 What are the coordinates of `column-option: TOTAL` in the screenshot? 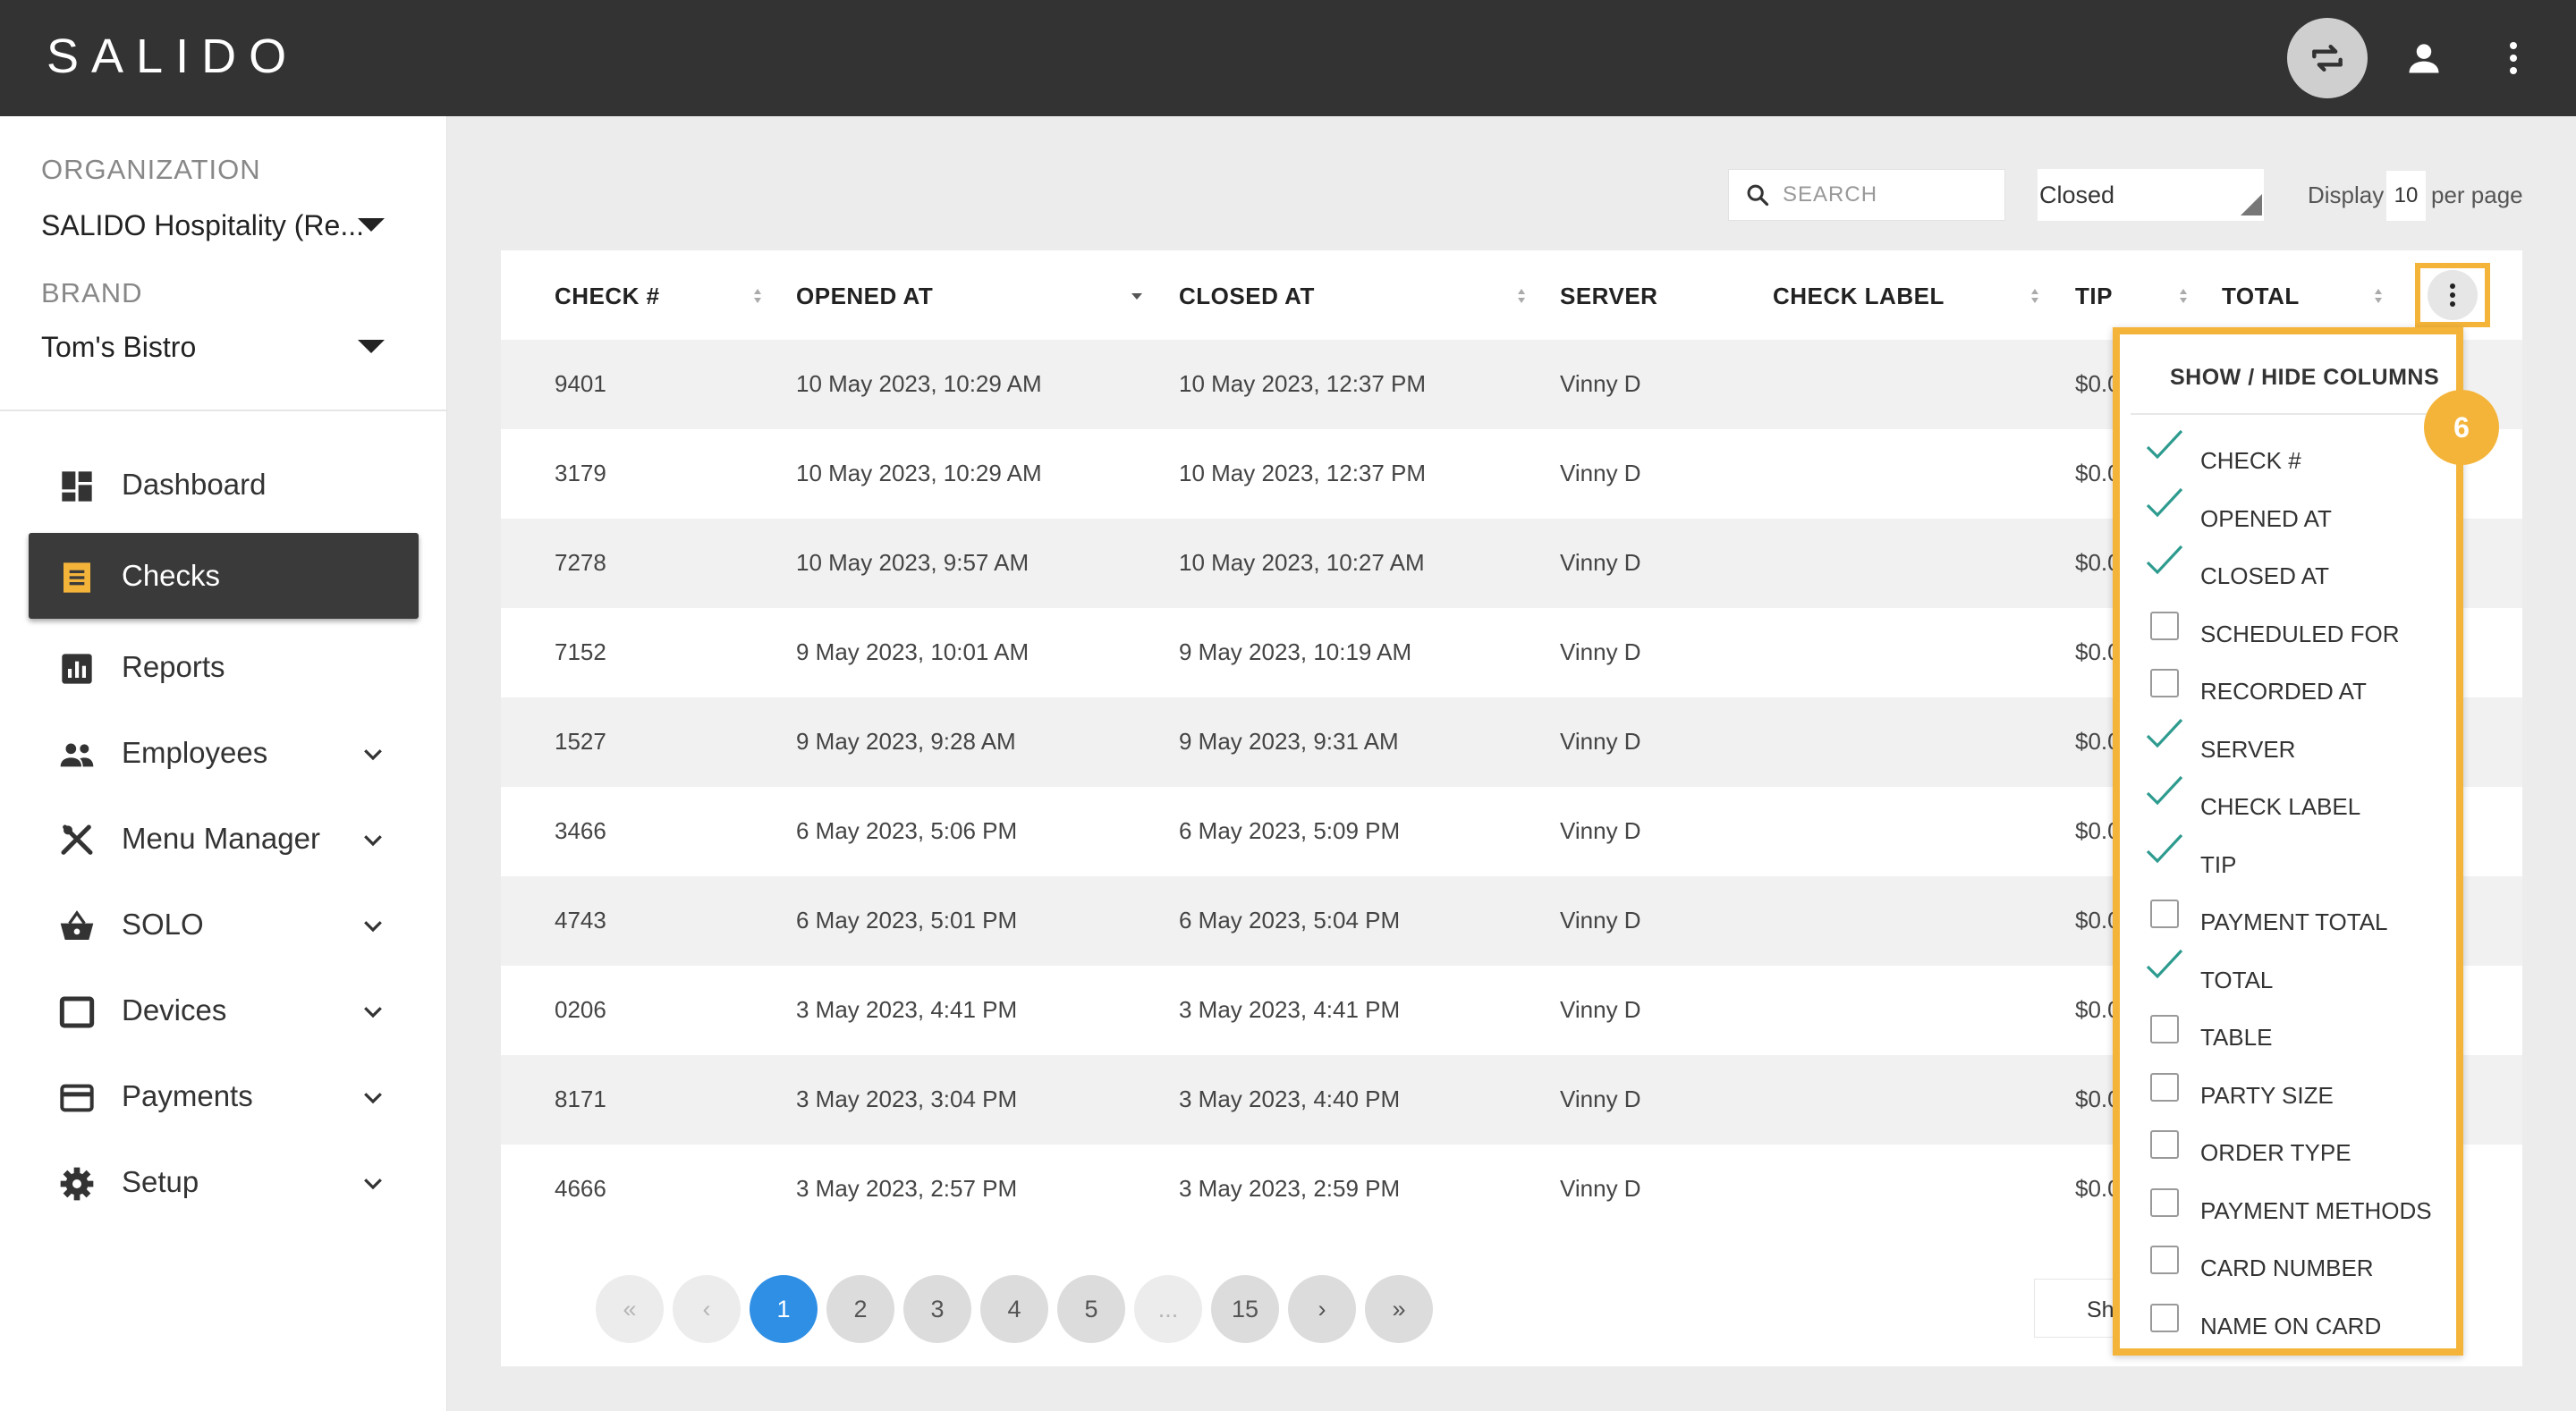 It's located at (2297, 973).